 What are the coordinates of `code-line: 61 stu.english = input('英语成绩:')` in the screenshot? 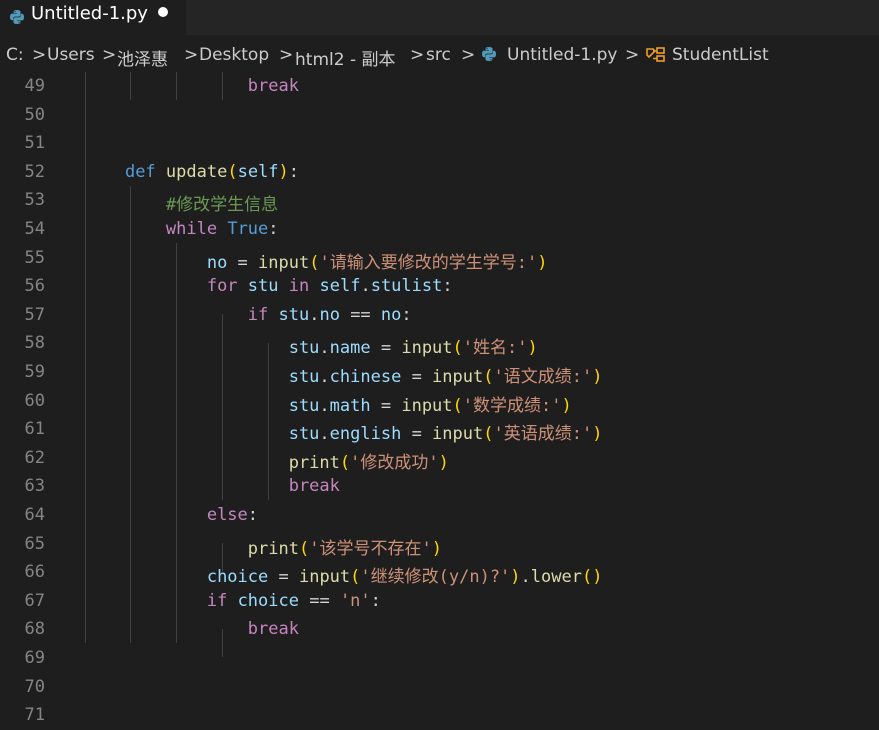 It's located at (439, 429).